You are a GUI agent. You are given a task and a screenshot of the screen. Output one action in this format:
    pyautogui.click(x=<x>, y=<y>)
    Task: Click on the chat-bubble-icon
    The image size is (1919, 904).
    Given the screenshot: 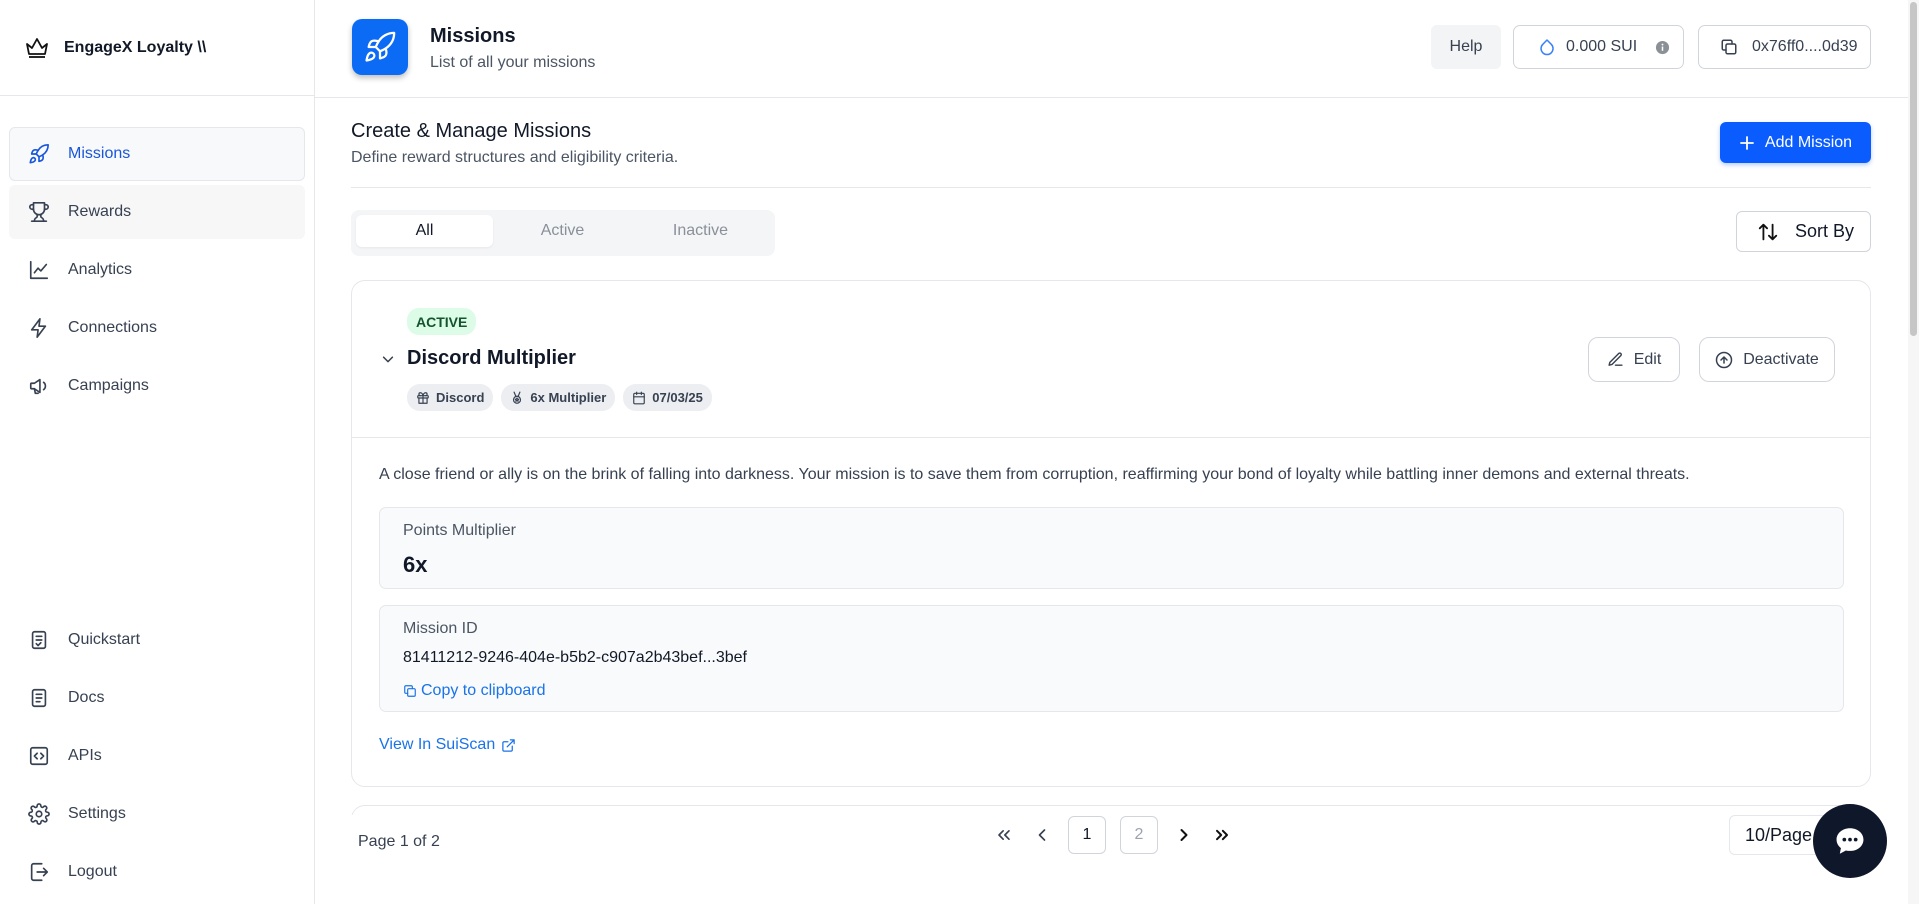 What is the action you would take?
    pyautogui.click(x=1850, y=841)
    